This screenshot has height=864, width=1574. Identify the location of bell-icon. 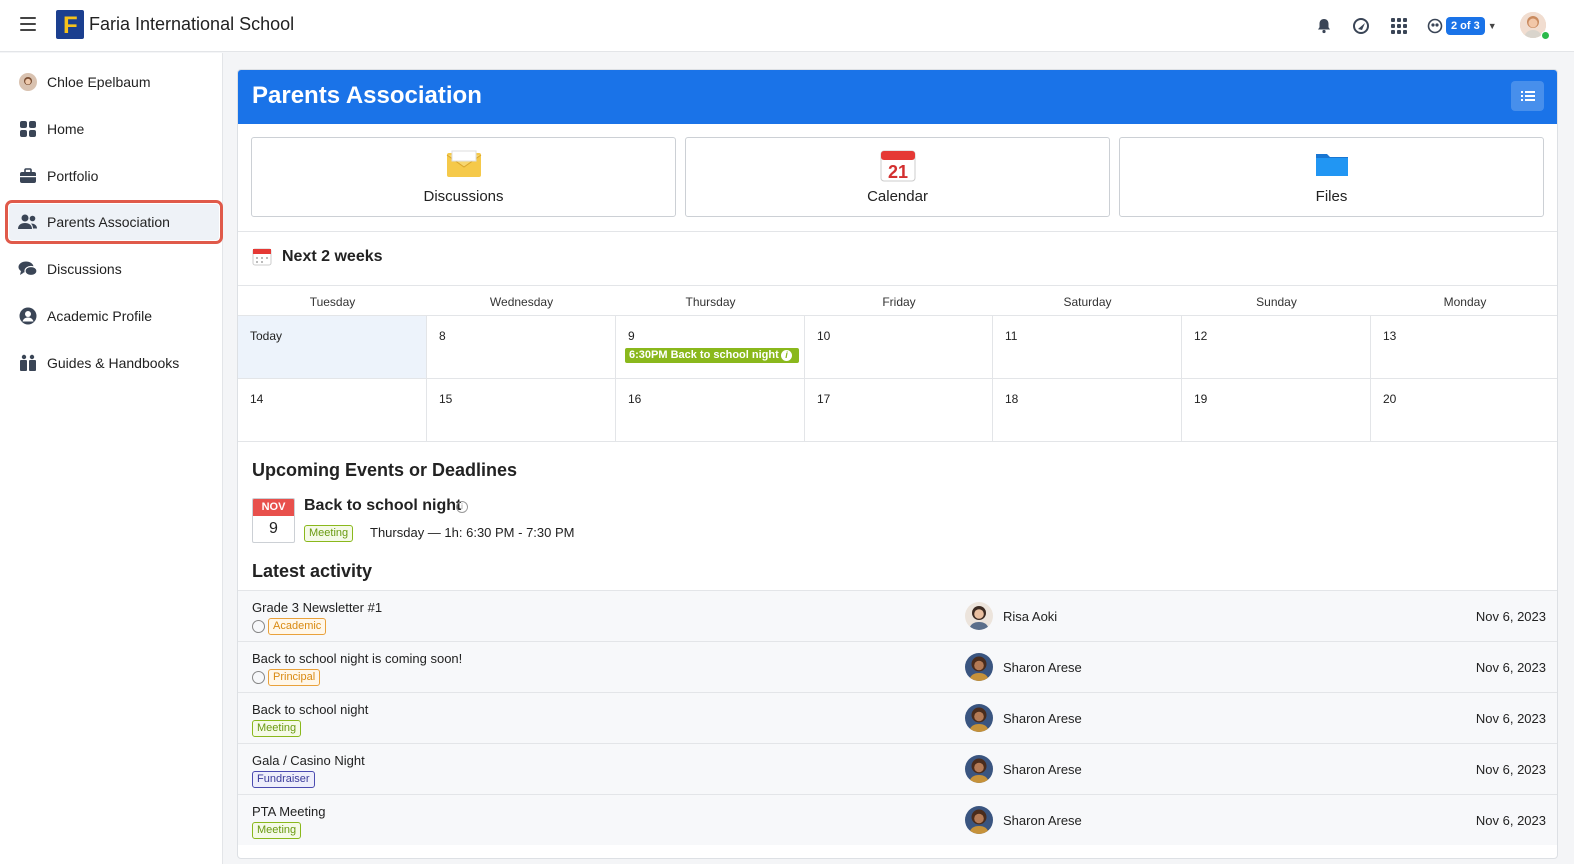
(1324, 26).